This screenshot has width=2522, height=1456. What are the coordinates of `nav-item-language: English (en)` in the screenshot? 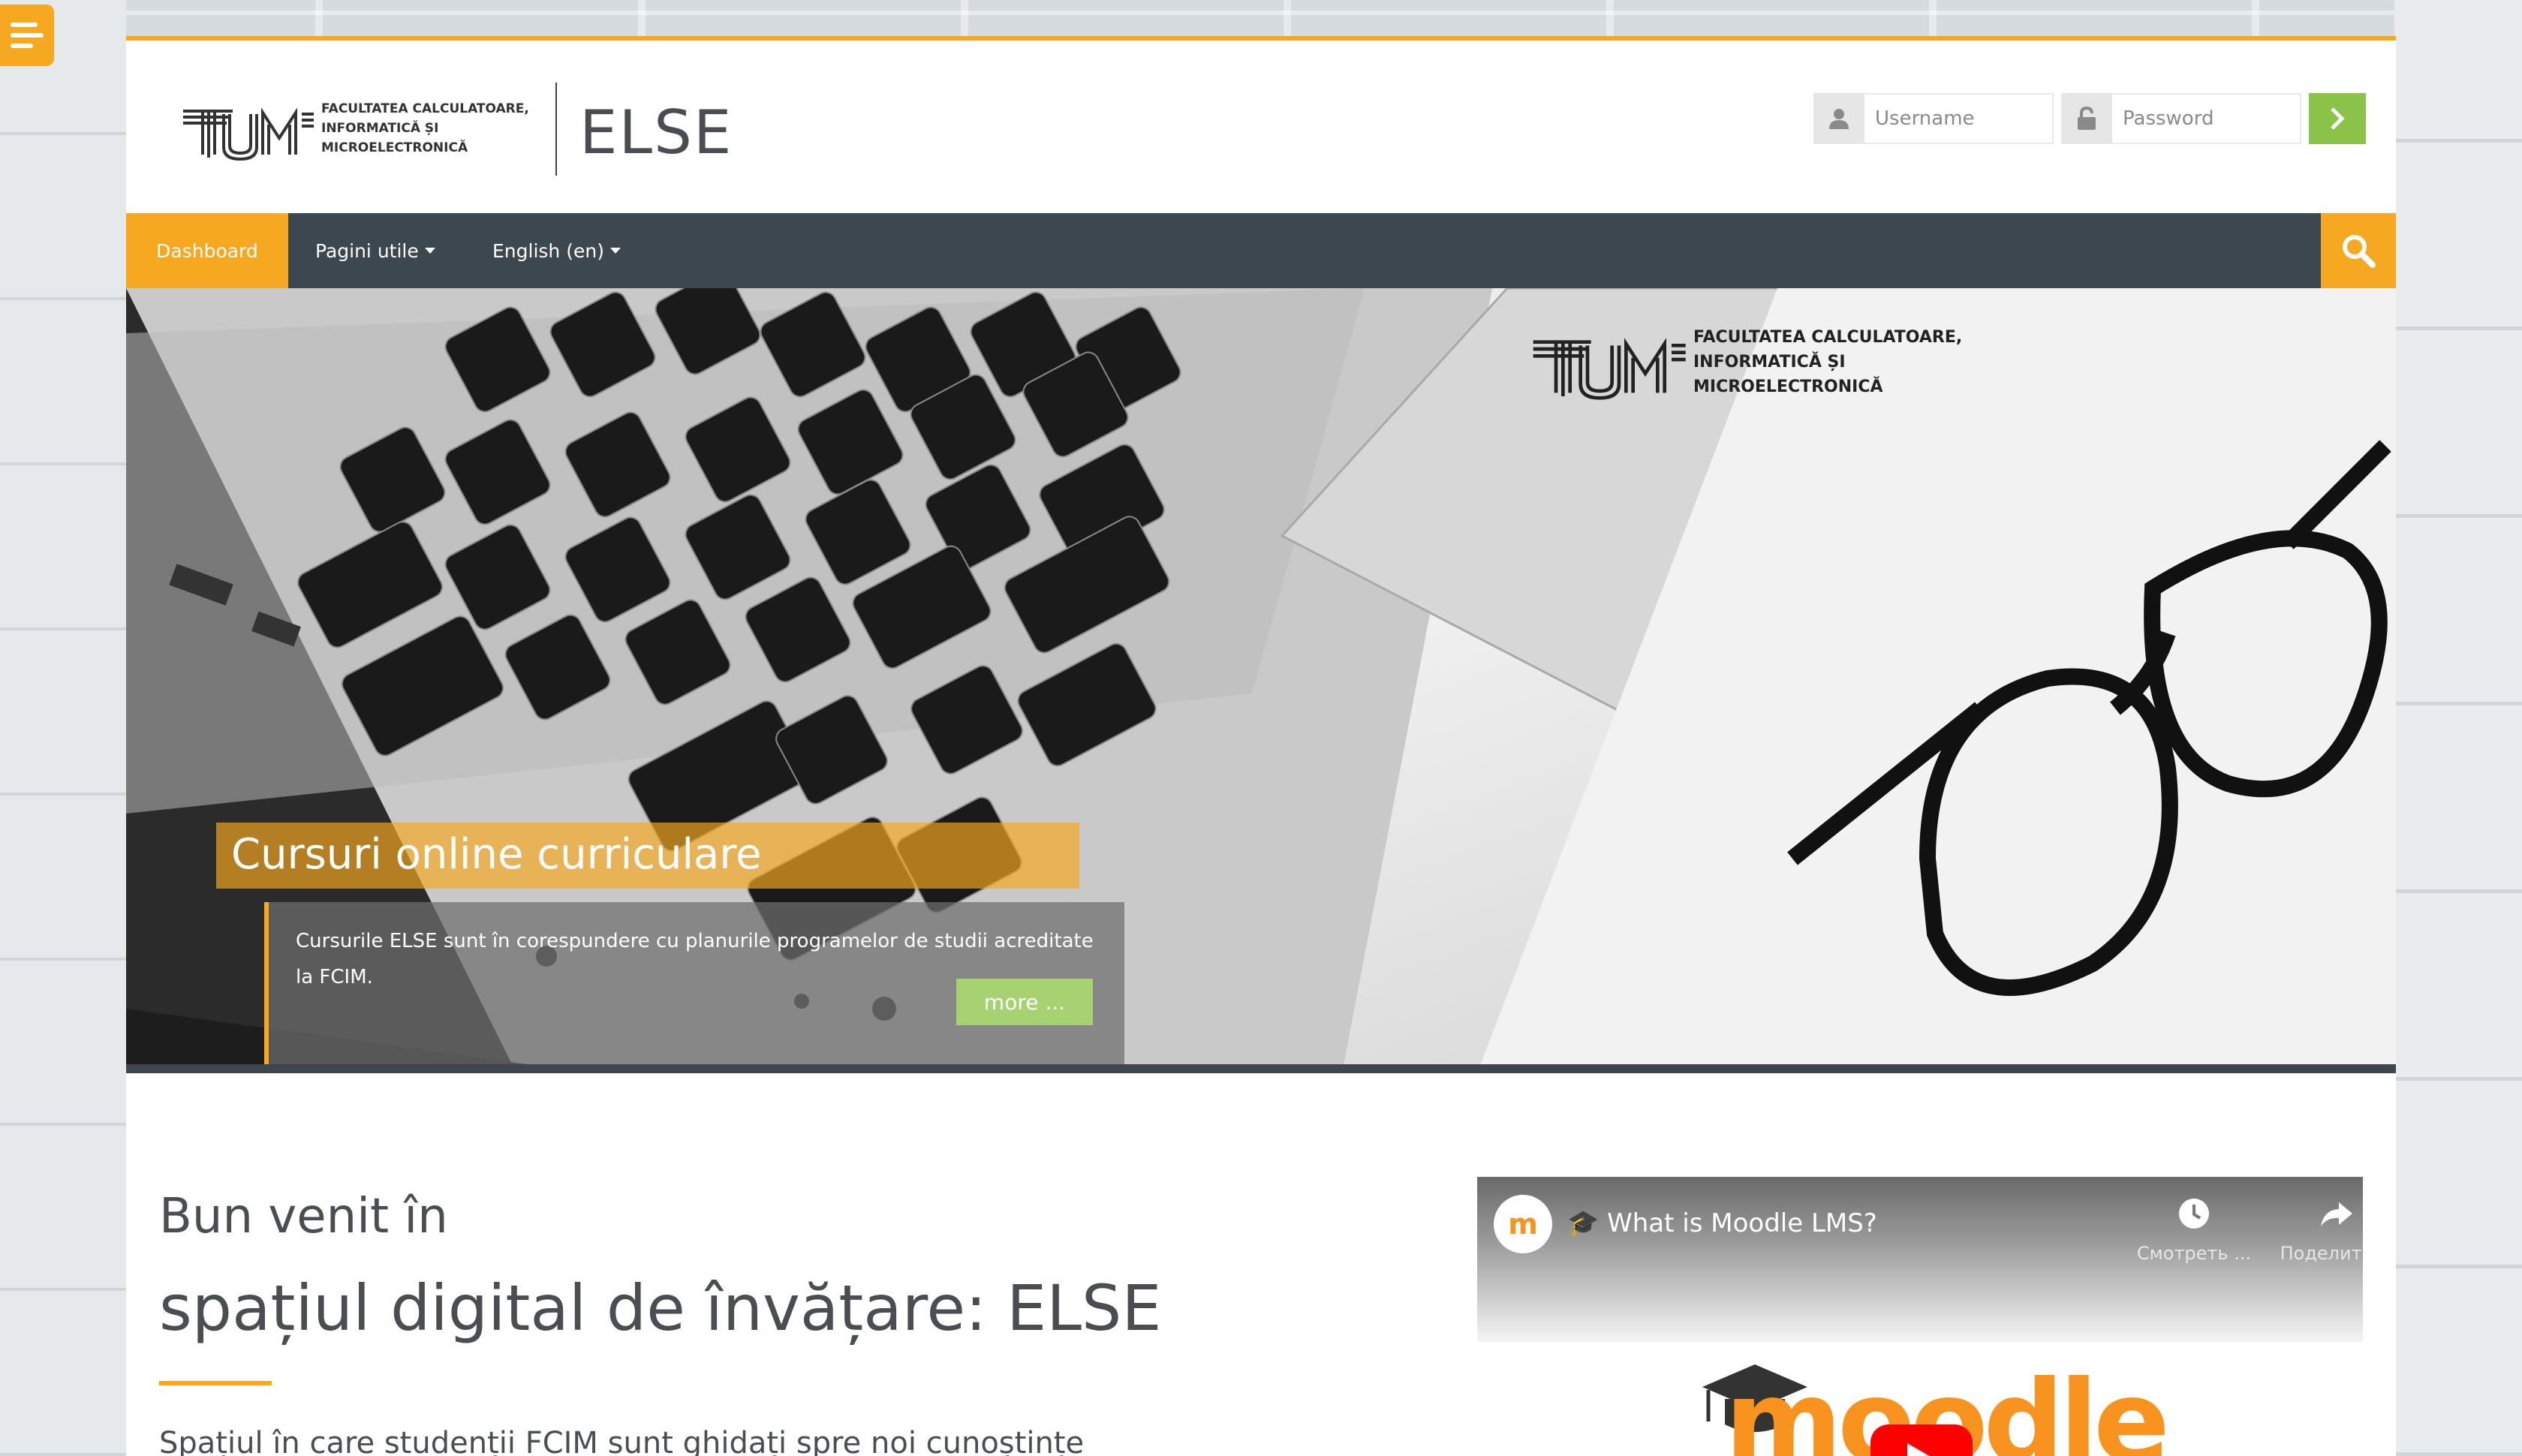 It's located at (556, 250).